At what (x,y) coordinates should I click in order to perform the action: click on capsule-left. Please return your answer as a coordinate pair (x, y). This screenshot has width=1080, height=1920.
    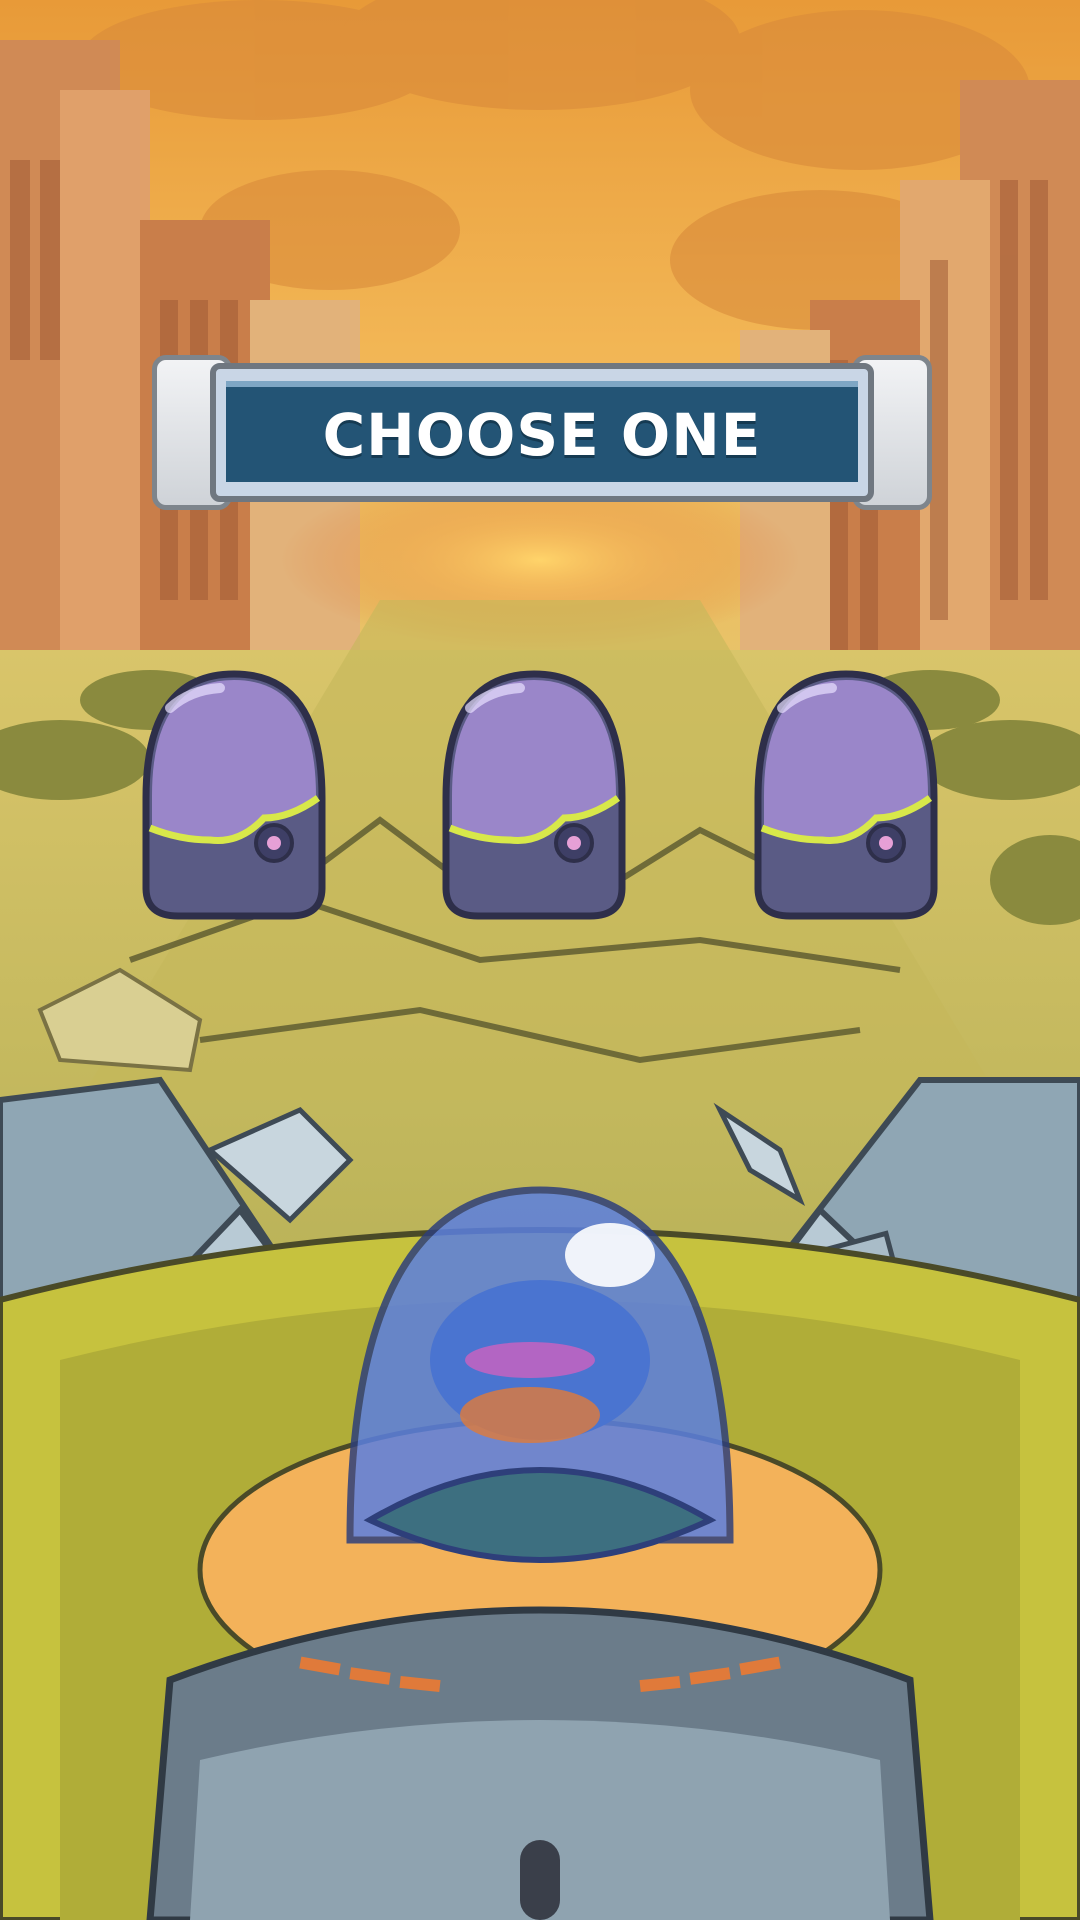
    Looking at the image, I should click on (234, 795).